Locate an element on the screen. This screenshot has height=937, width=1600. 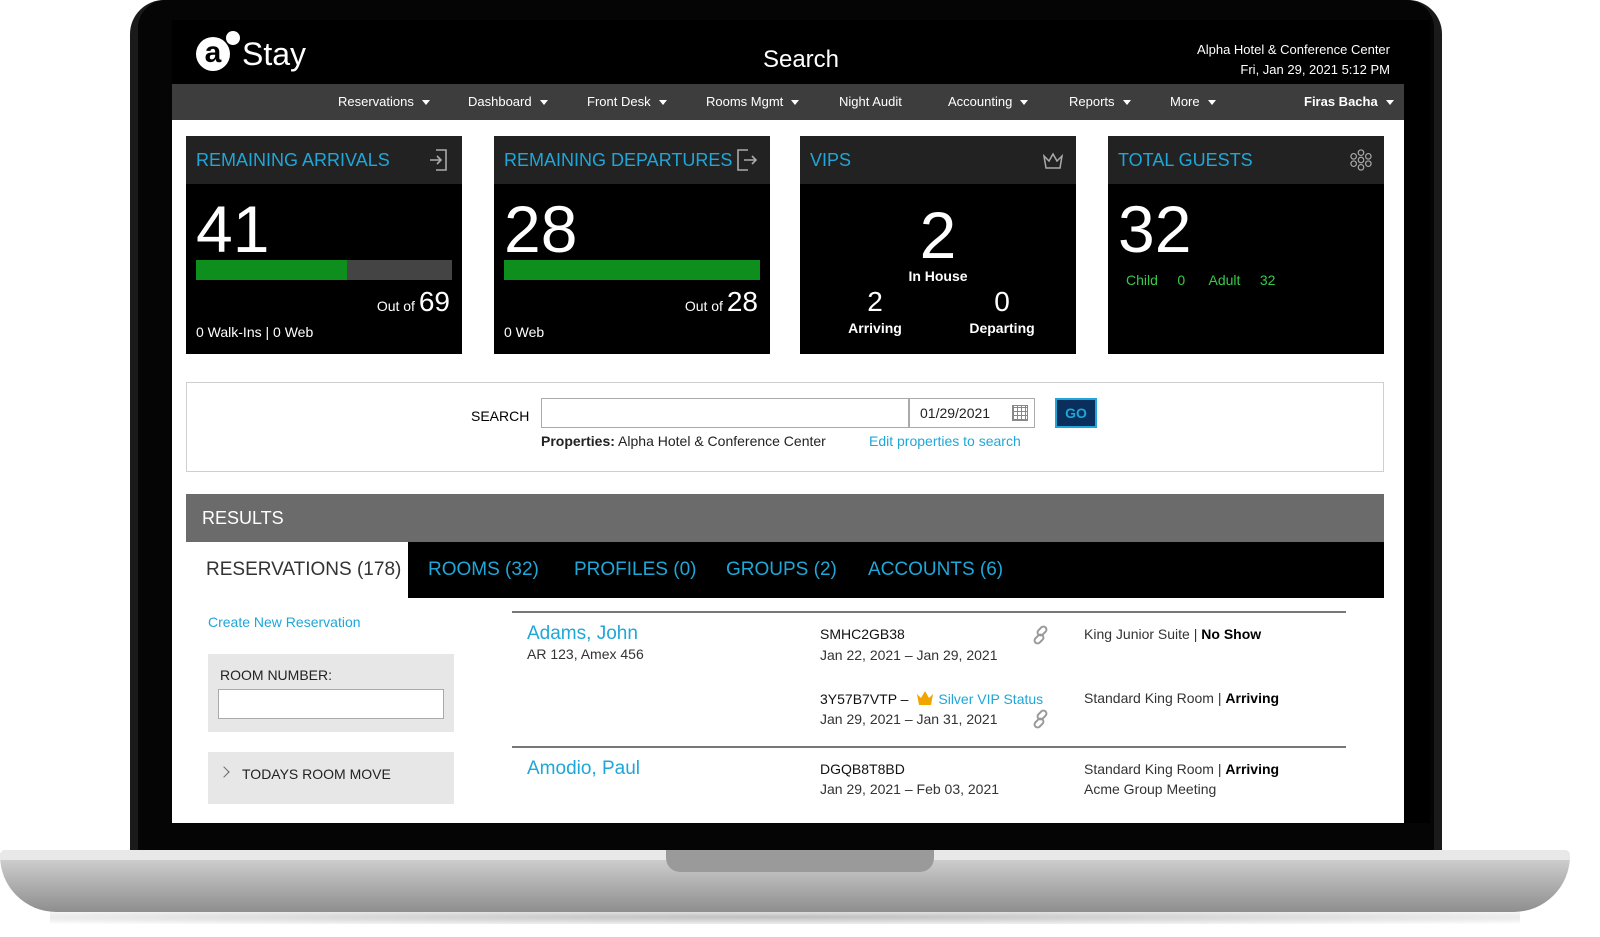
room-move-panel: TODAYS ROOM MOVE is located at coordinates (331, 778).